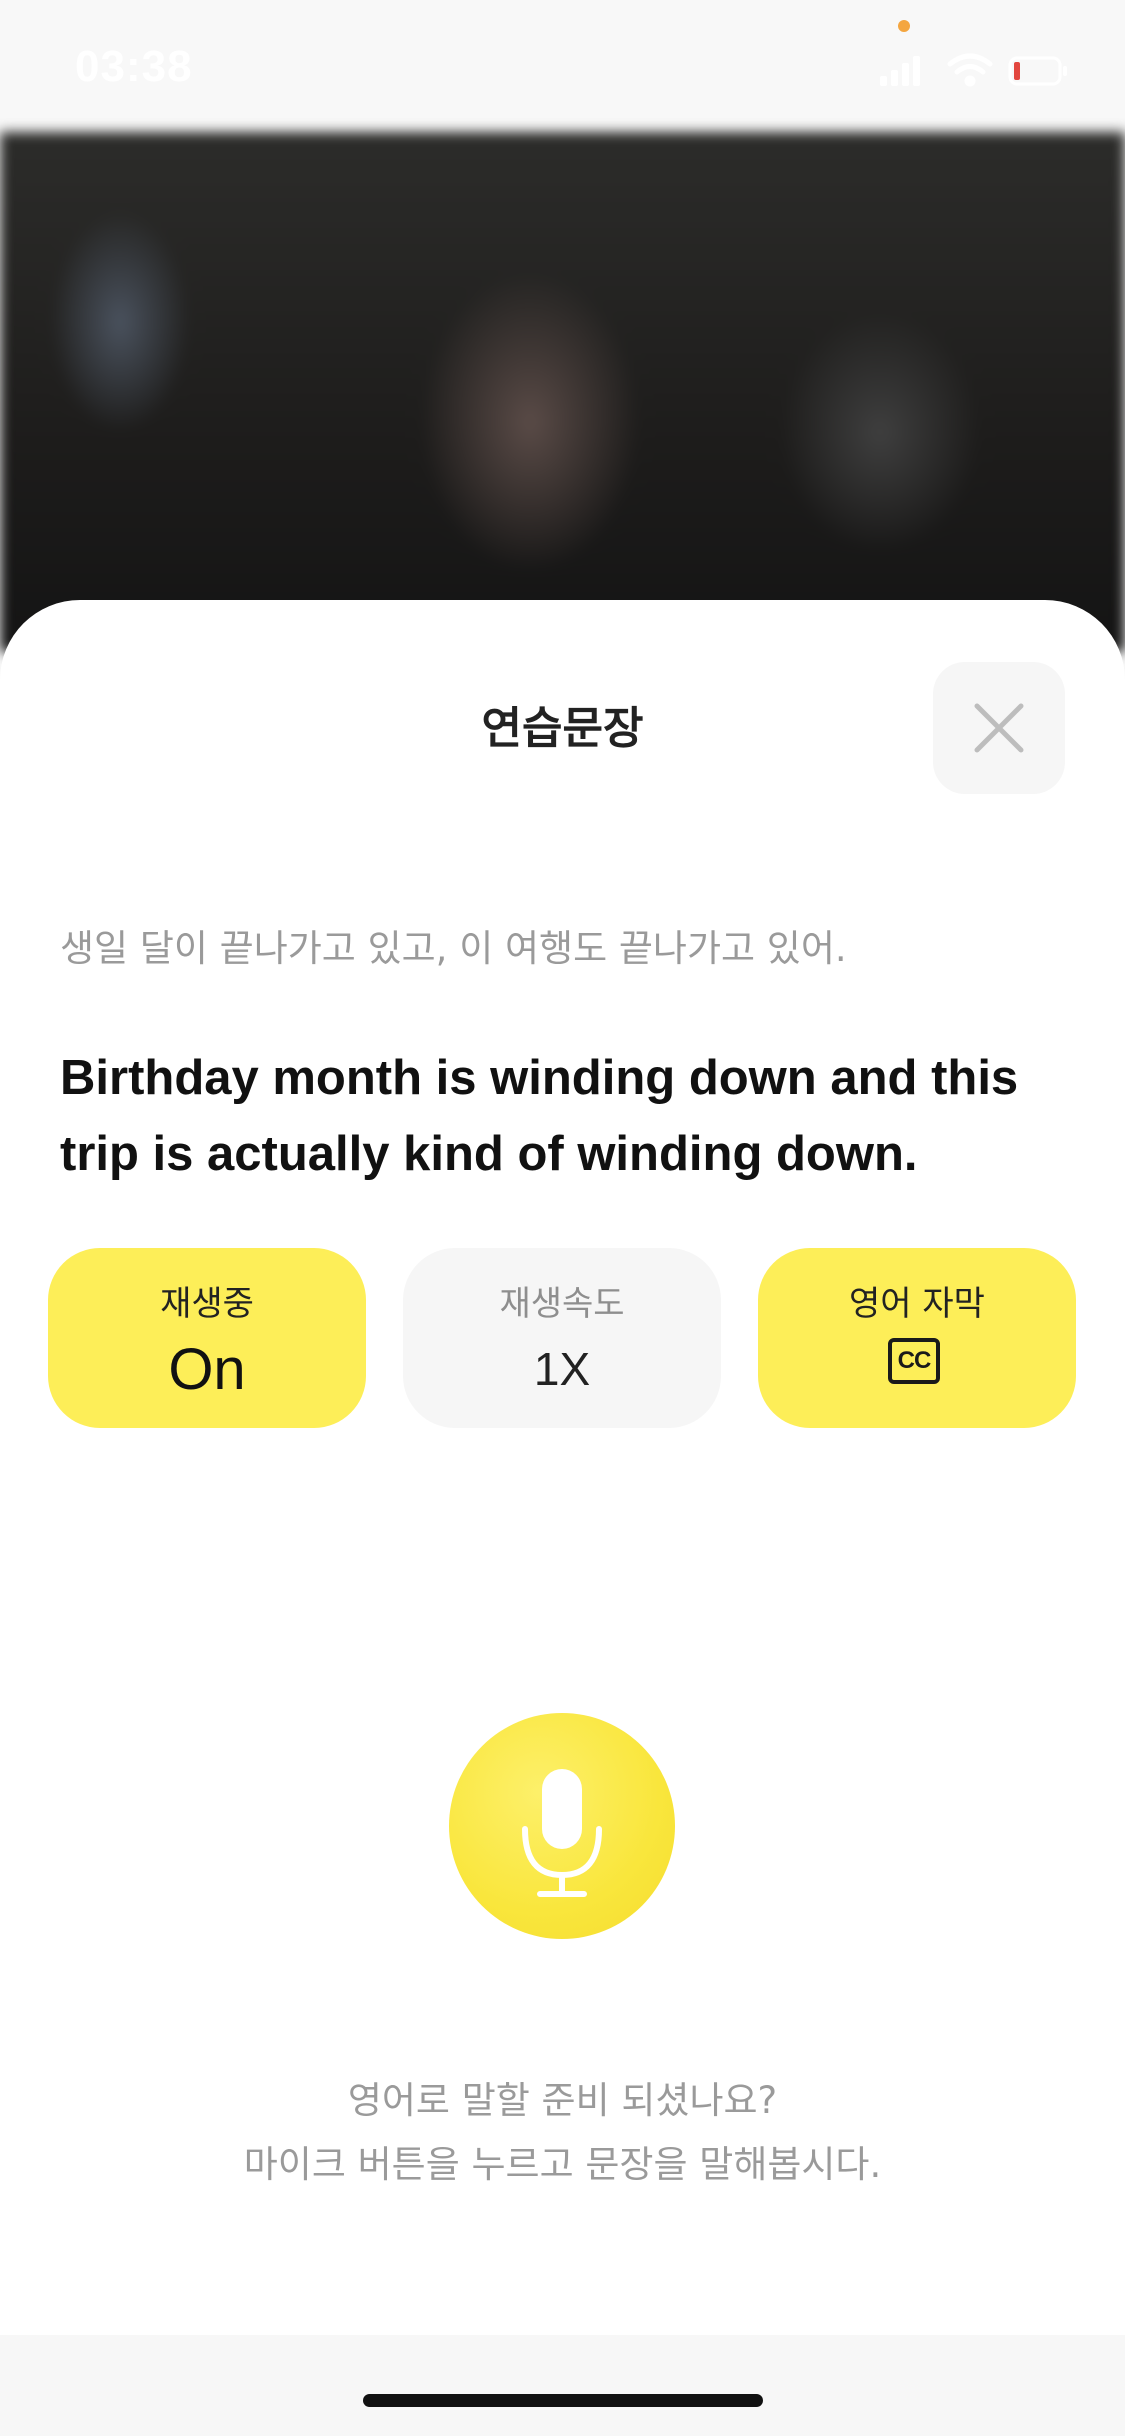 The image size is (1125, 2436). What do you see at coordinates (562, 1369) in the screenshot?
I see `speed-value: 1X` at bounding box center [562, 1369].